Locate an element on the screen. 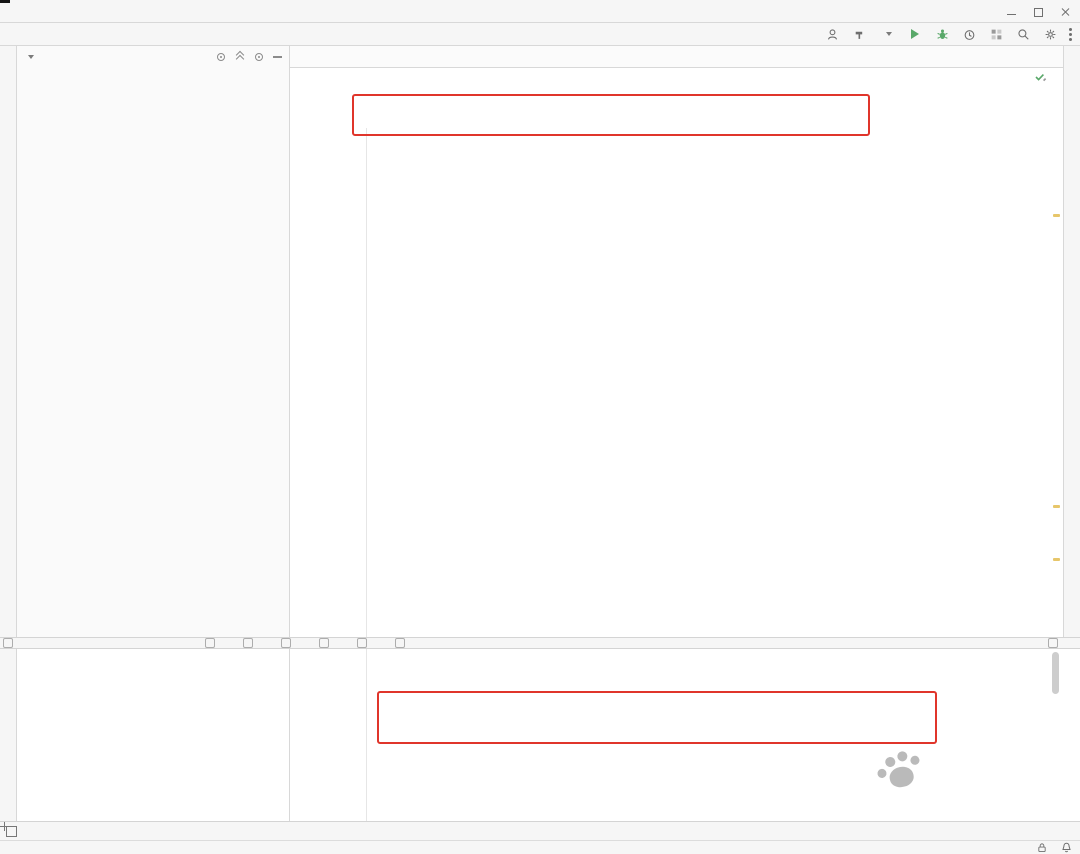 The image size is (1080, 854). title-bar is located at coordinates (540, 11).